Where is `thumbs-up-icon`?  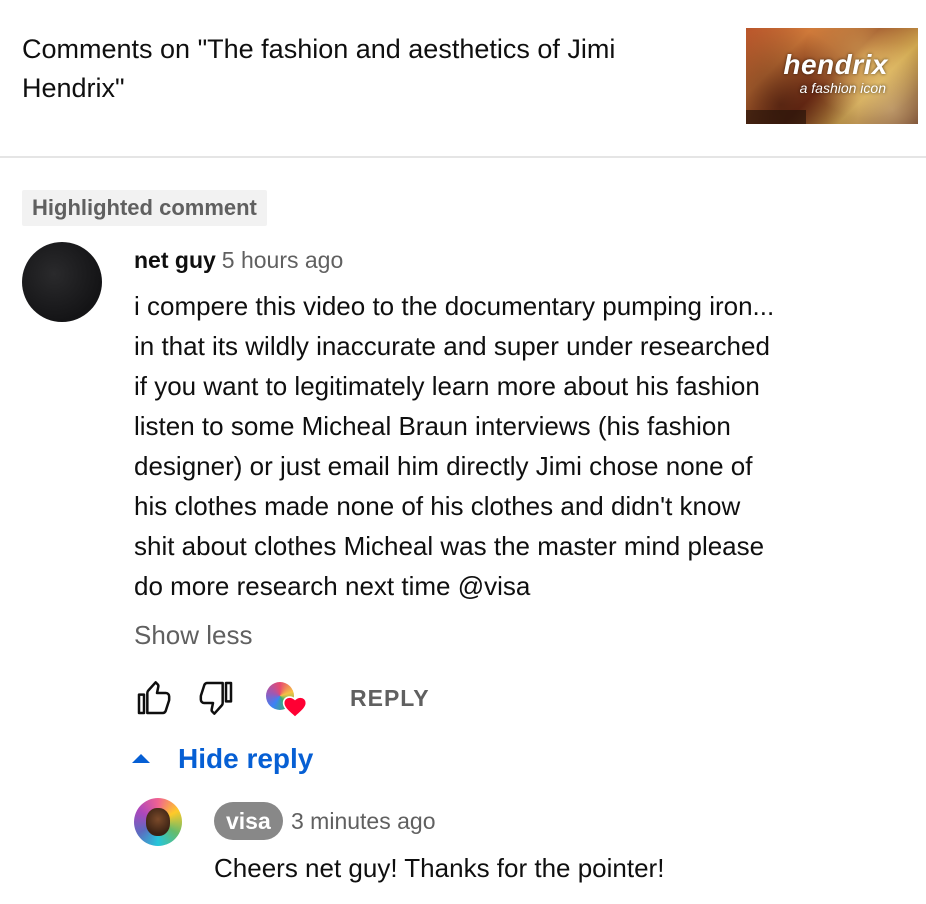 thumbs-up-icon is located at coordinates (154, 698).